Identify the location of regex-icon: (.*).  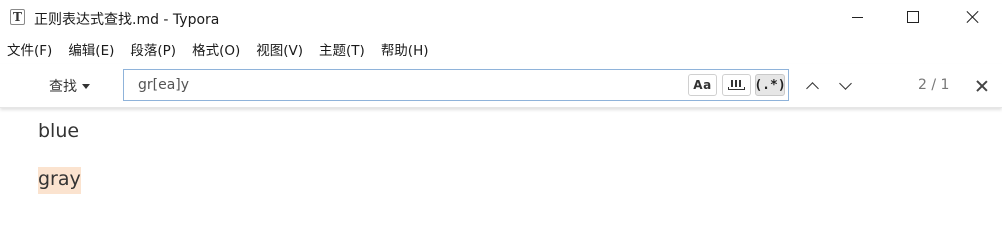
(770, 85).